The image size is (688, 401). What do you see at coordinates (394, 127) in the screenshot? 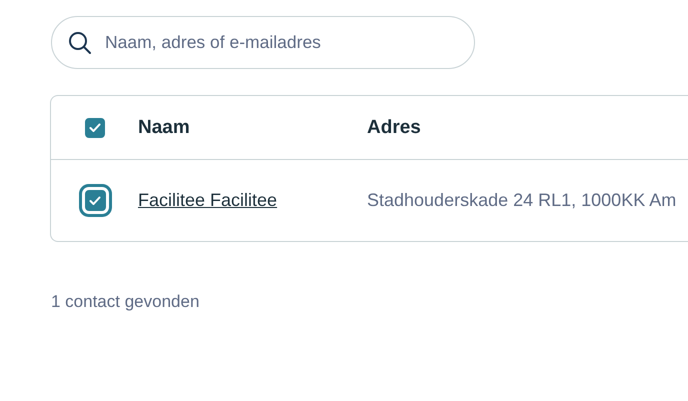
I see `column-header: Adres` at bounding box center [394, 127].